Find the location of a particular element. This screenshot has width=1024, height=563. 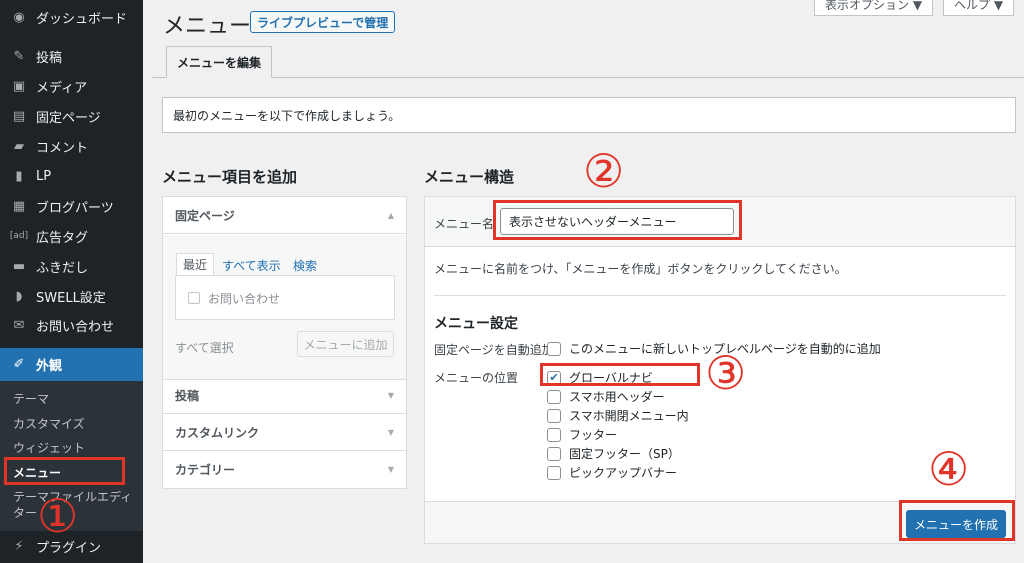

sidebar-item-label: ブログパーツ is located at coordinates (75, 208).